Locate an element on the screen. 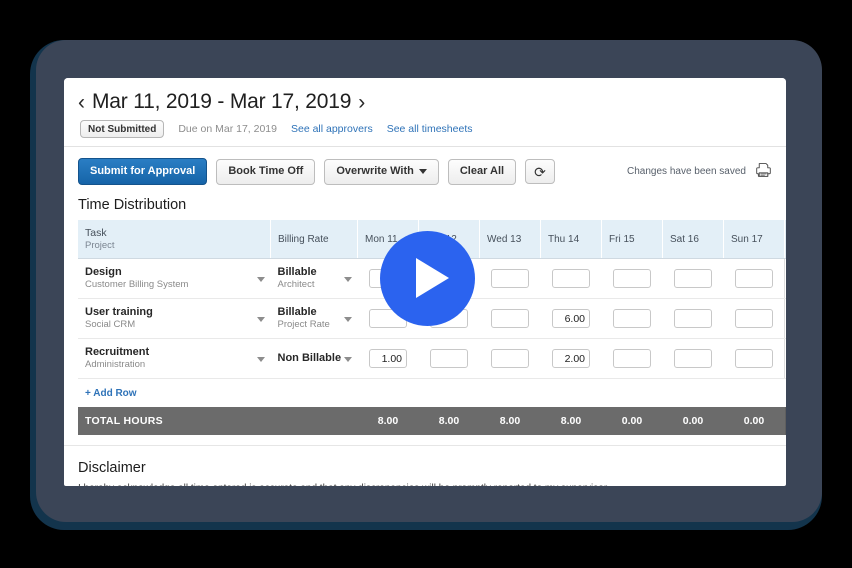 This screenshot has width=852, height=568. column-header-task-label: Task is located at coordinates (96, 233).